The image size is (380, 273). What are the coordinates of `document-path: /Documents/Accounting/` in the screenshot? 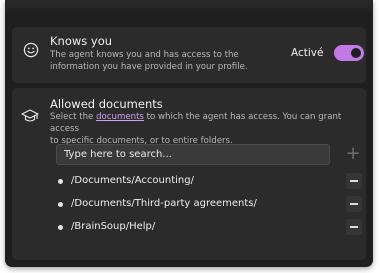 It's located at (132, 180).